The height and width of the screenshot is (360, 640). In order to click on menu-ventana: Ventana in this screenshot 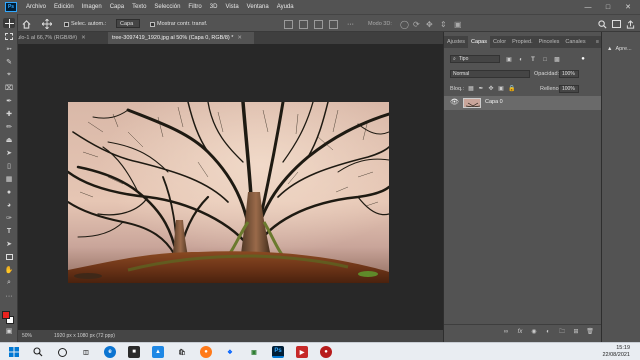, I will do `click(258, 7)`.